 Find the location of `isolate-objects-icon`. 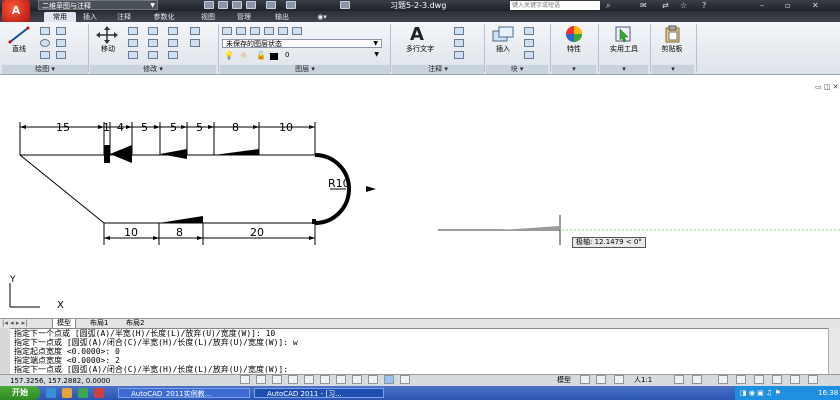

isolate-objects-icon is located at coordinates (777, 379).